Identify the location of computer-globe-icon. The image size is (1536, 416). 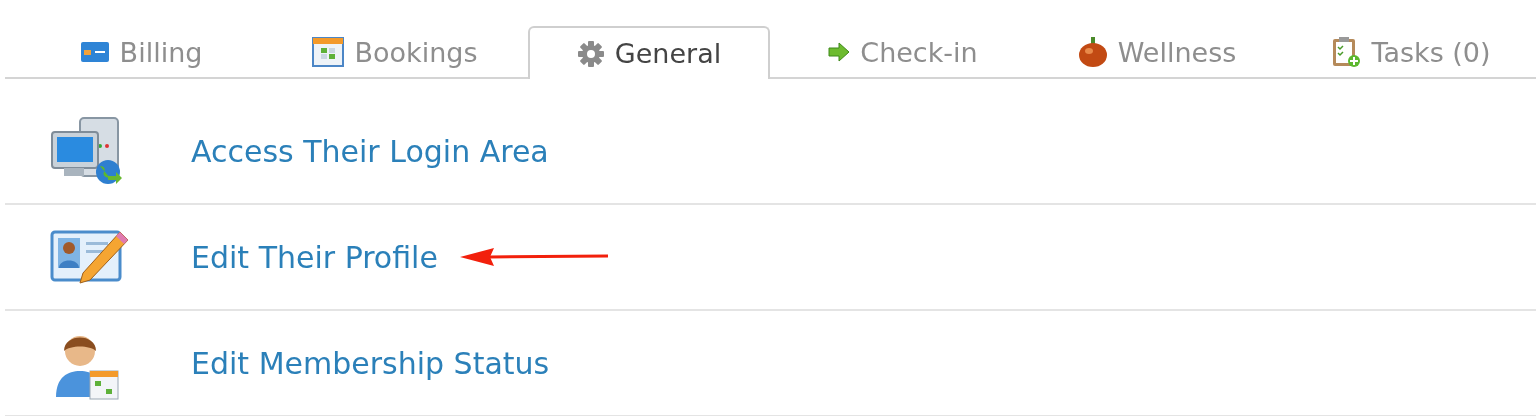
(87, 151).